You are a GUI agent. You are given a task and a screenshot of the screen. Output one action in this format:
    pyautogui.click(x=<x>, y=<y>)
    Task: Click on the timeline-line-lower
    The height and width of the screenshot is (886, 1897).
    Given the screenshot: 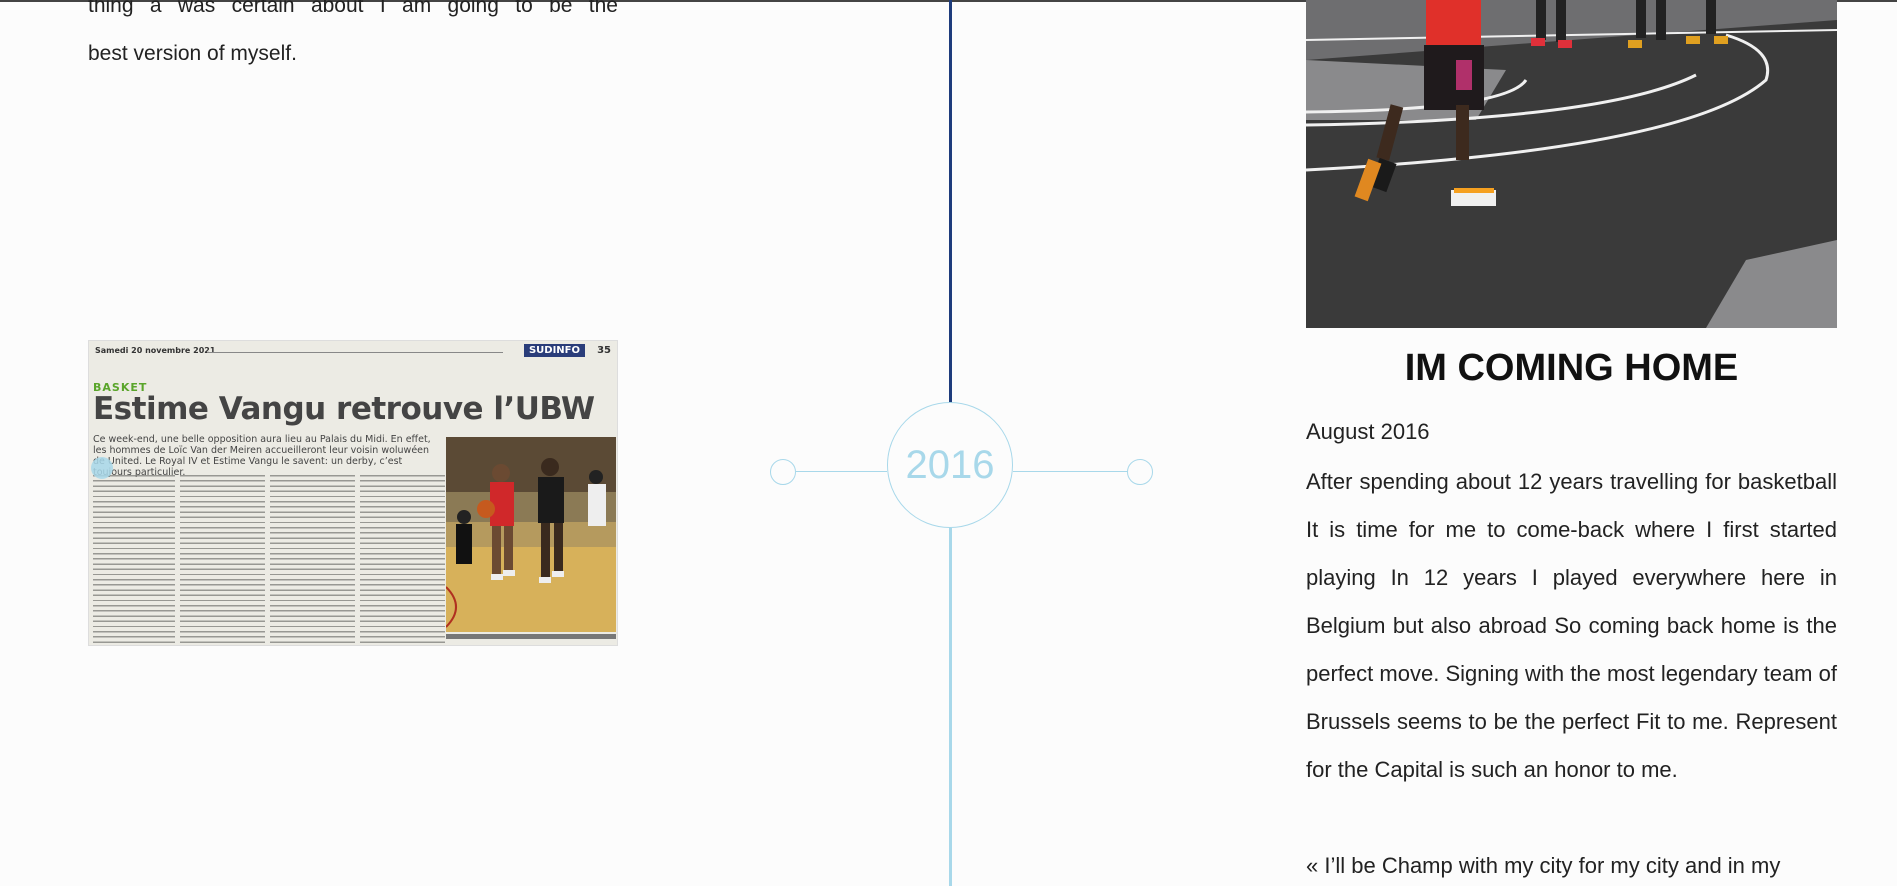 What is the action you would take?
    pyautogui.click(x=950, y=707)
    